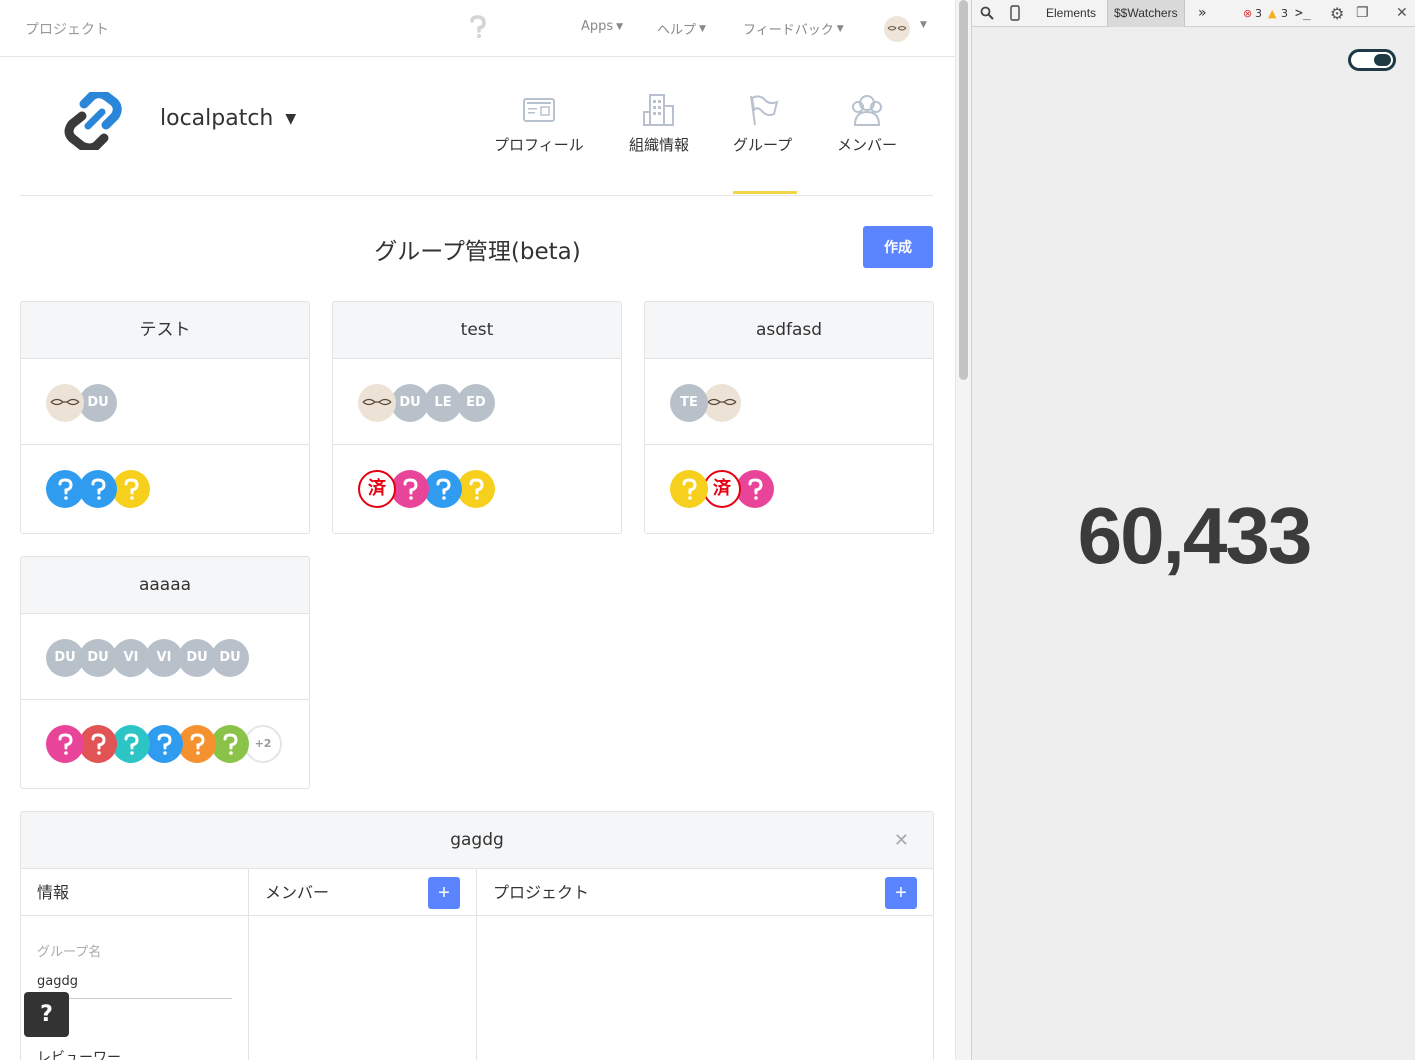 This screenshot has width=1415, height=1060. Describe the element at coordinates (1303, 13) in the screenshot. I see `console-icon: >_` at that location.